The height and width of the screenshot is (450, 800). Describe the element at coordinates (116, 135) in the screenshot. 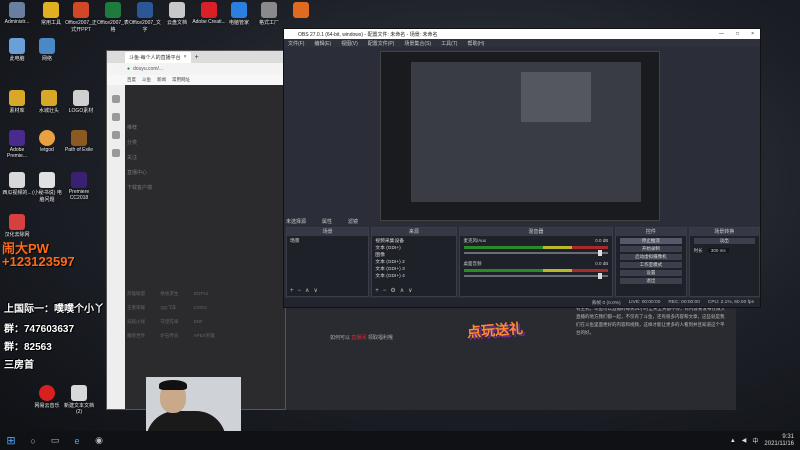

I see `download-icon` at that location.